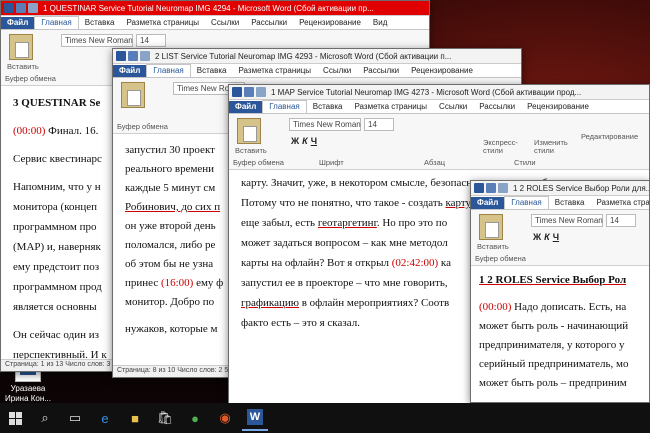 The image size is (650, 433). Describe the element at coordinates (75, 418) in the screenshot. I see `task-view-icon: ▭` at that location.